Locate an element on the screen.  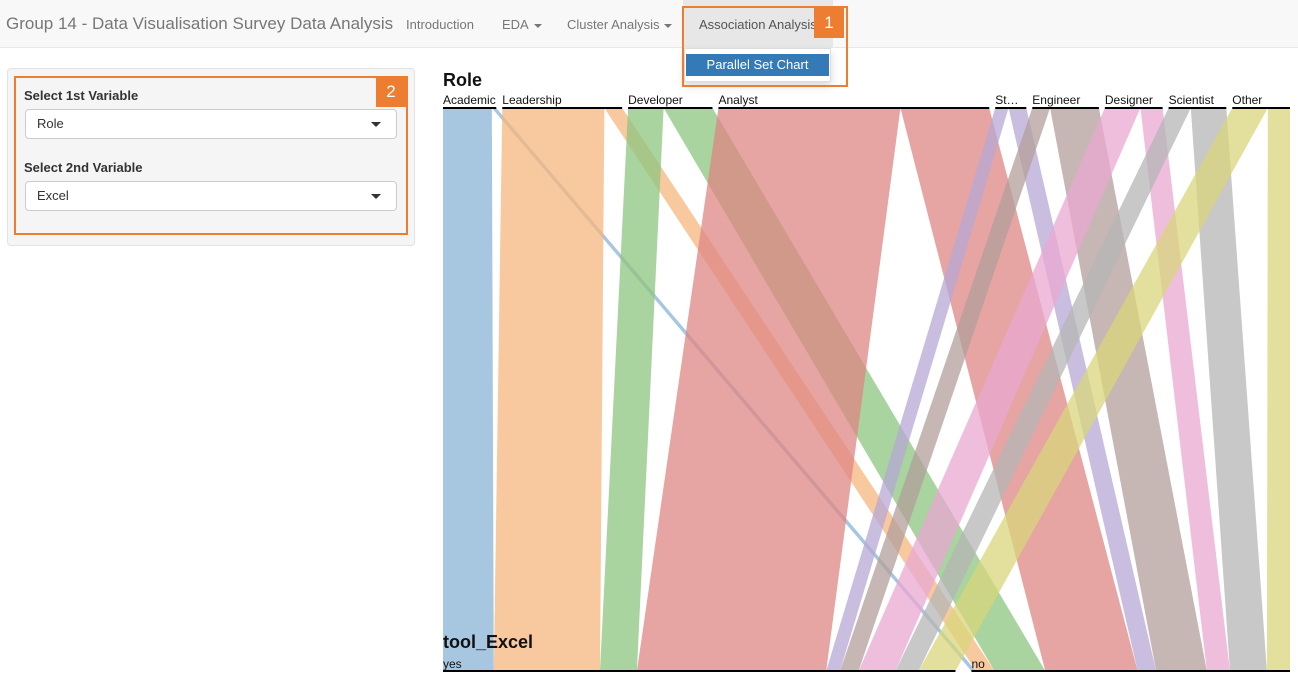
dimension-title-excel: tool_Excel is located at coordinates (488, 642).